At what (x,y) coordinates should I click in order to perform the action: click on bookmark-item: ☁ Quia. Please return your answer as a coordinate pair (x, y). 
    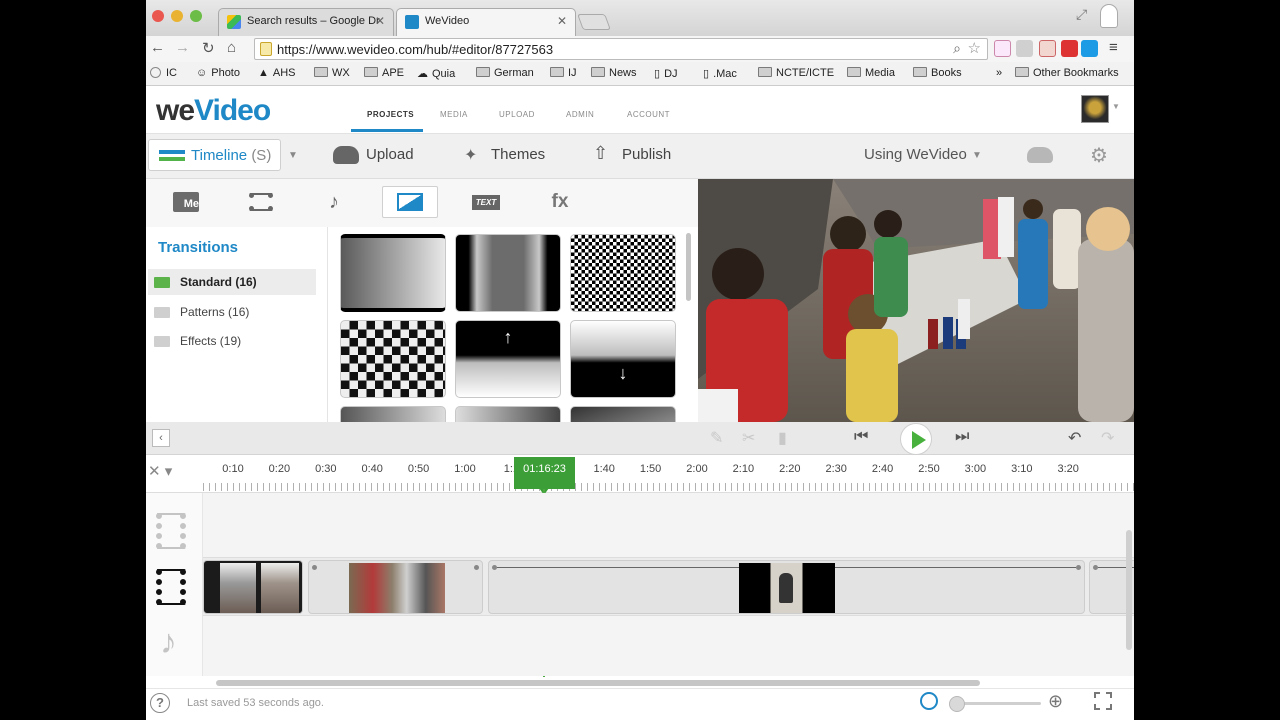
    Looking at the image, I should click on (436, 73).